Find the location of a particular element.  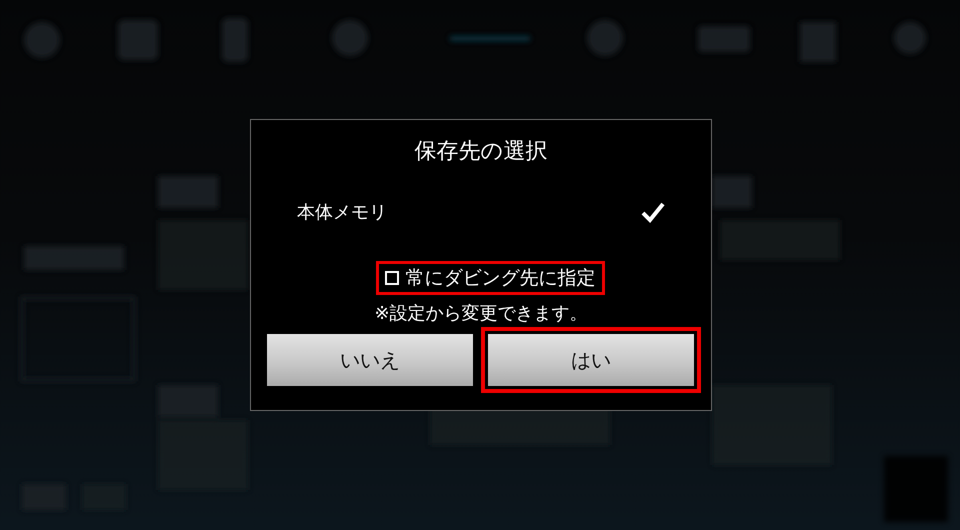

note-text: ※設定から変更できます。 is located at coordinates (481, 313).